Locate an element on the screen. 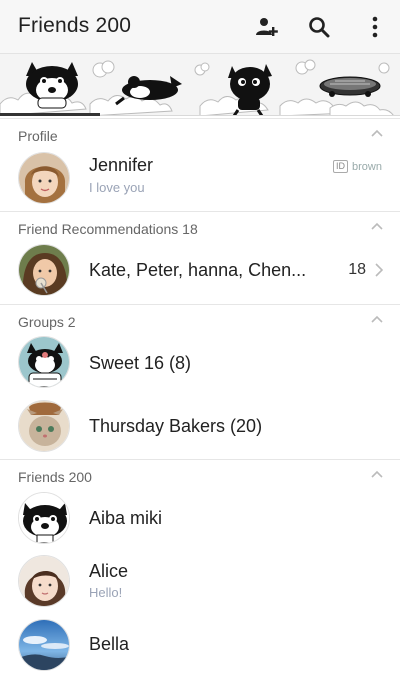  add-friend-button is located at coordinates (267, 27).